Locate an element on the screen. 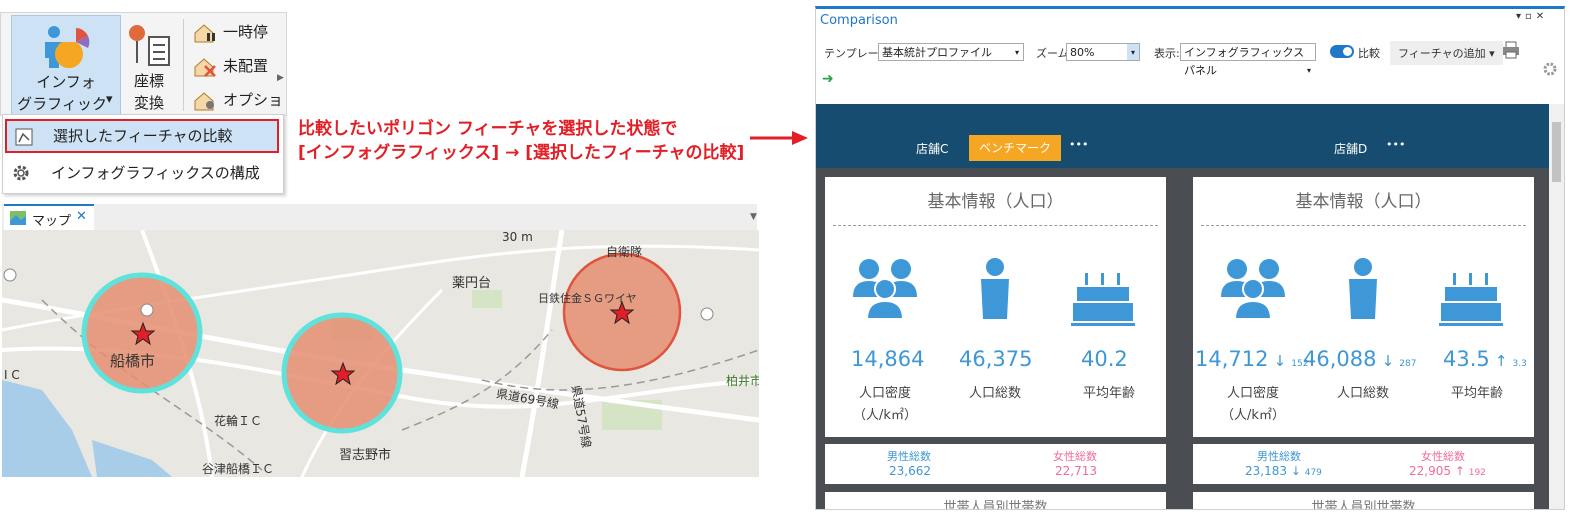  geocode-label-1: 座標 is located at coordinates (148, 81).